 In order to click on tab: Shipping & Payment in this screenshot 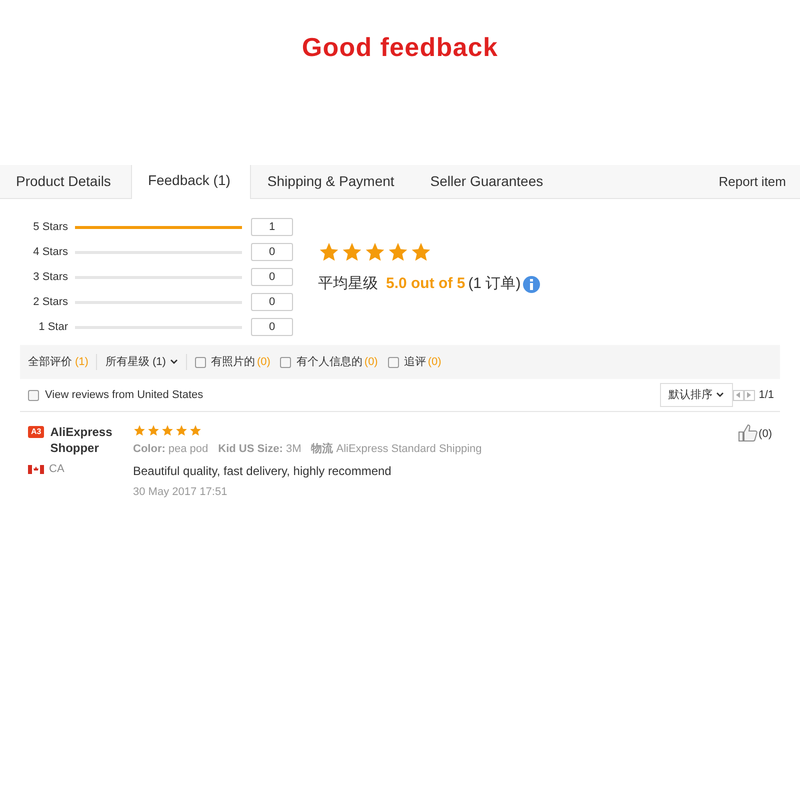, I will do `click(332, 181)`.